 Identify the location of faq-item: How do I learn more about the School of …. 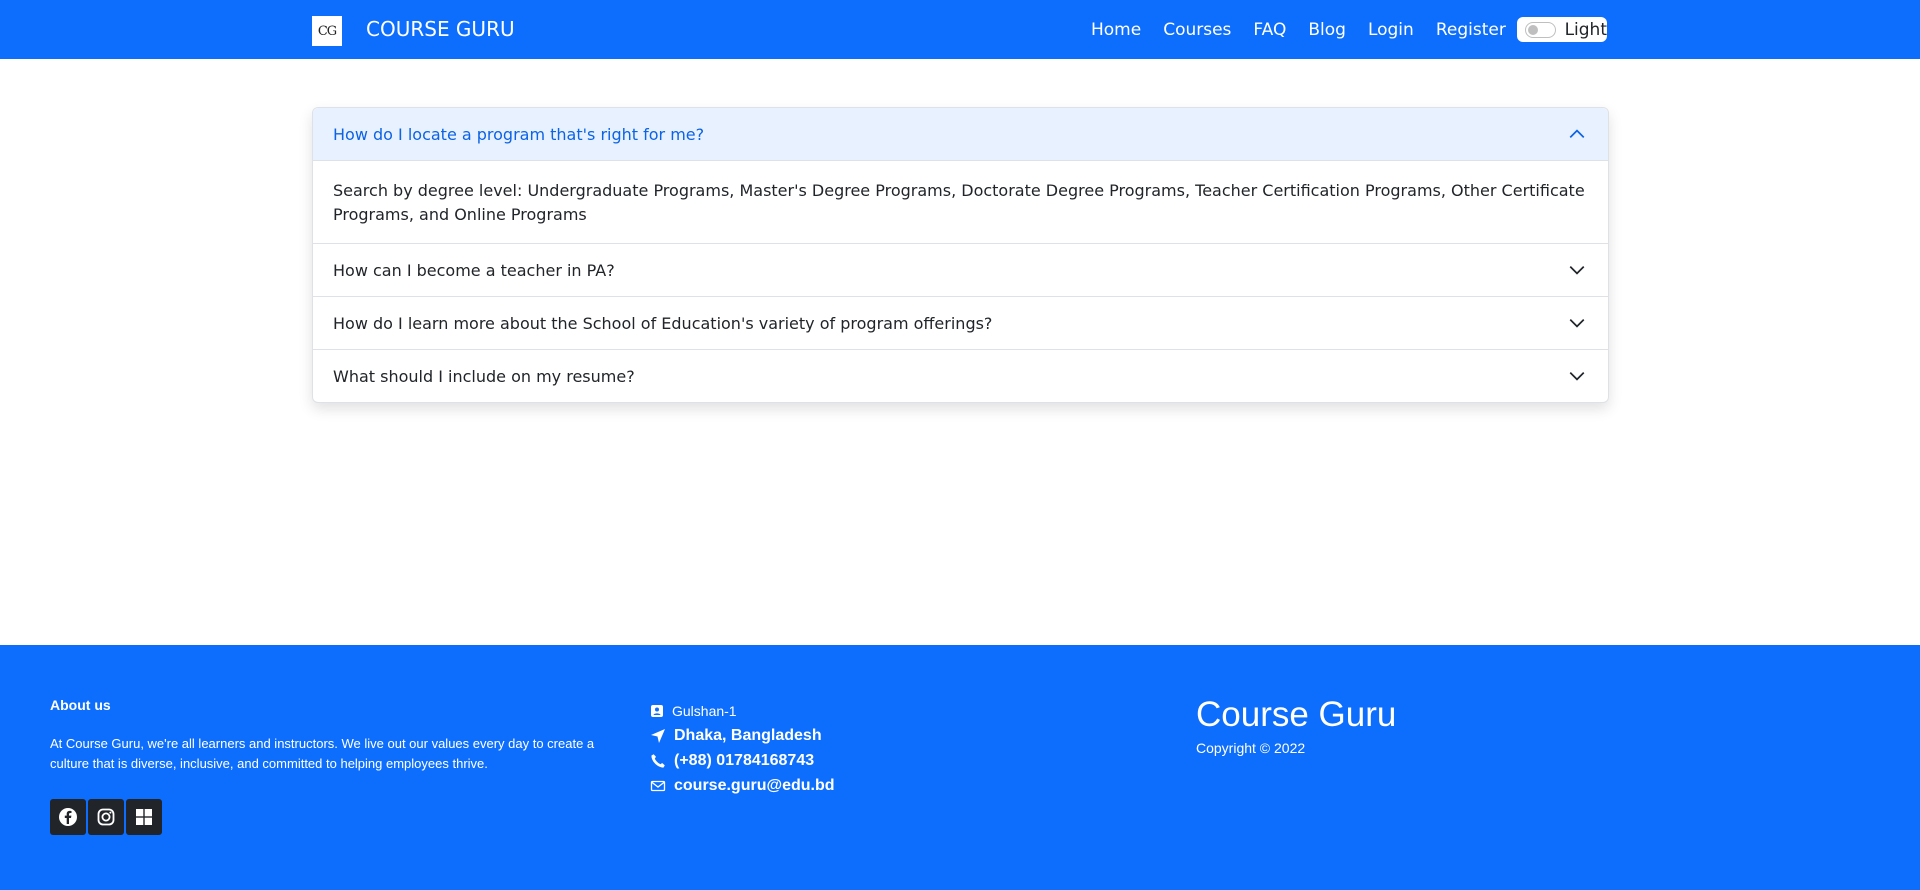
(960, 323).